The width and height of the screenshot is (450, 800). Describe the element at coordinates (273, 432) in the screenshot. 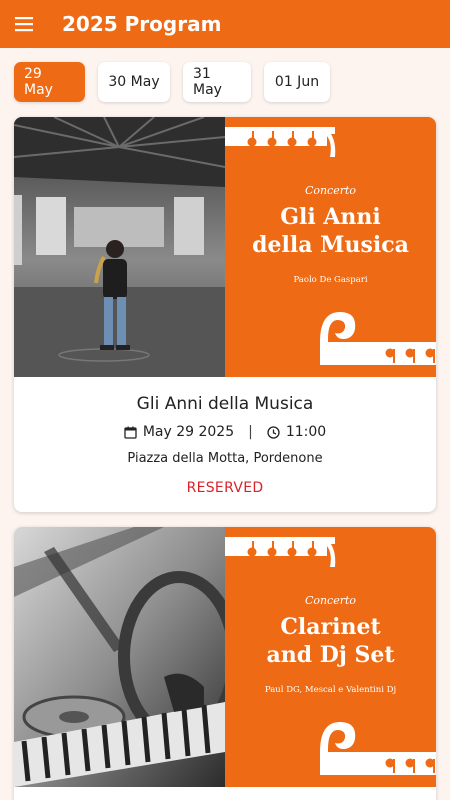

I see `clock-icon` at that location.